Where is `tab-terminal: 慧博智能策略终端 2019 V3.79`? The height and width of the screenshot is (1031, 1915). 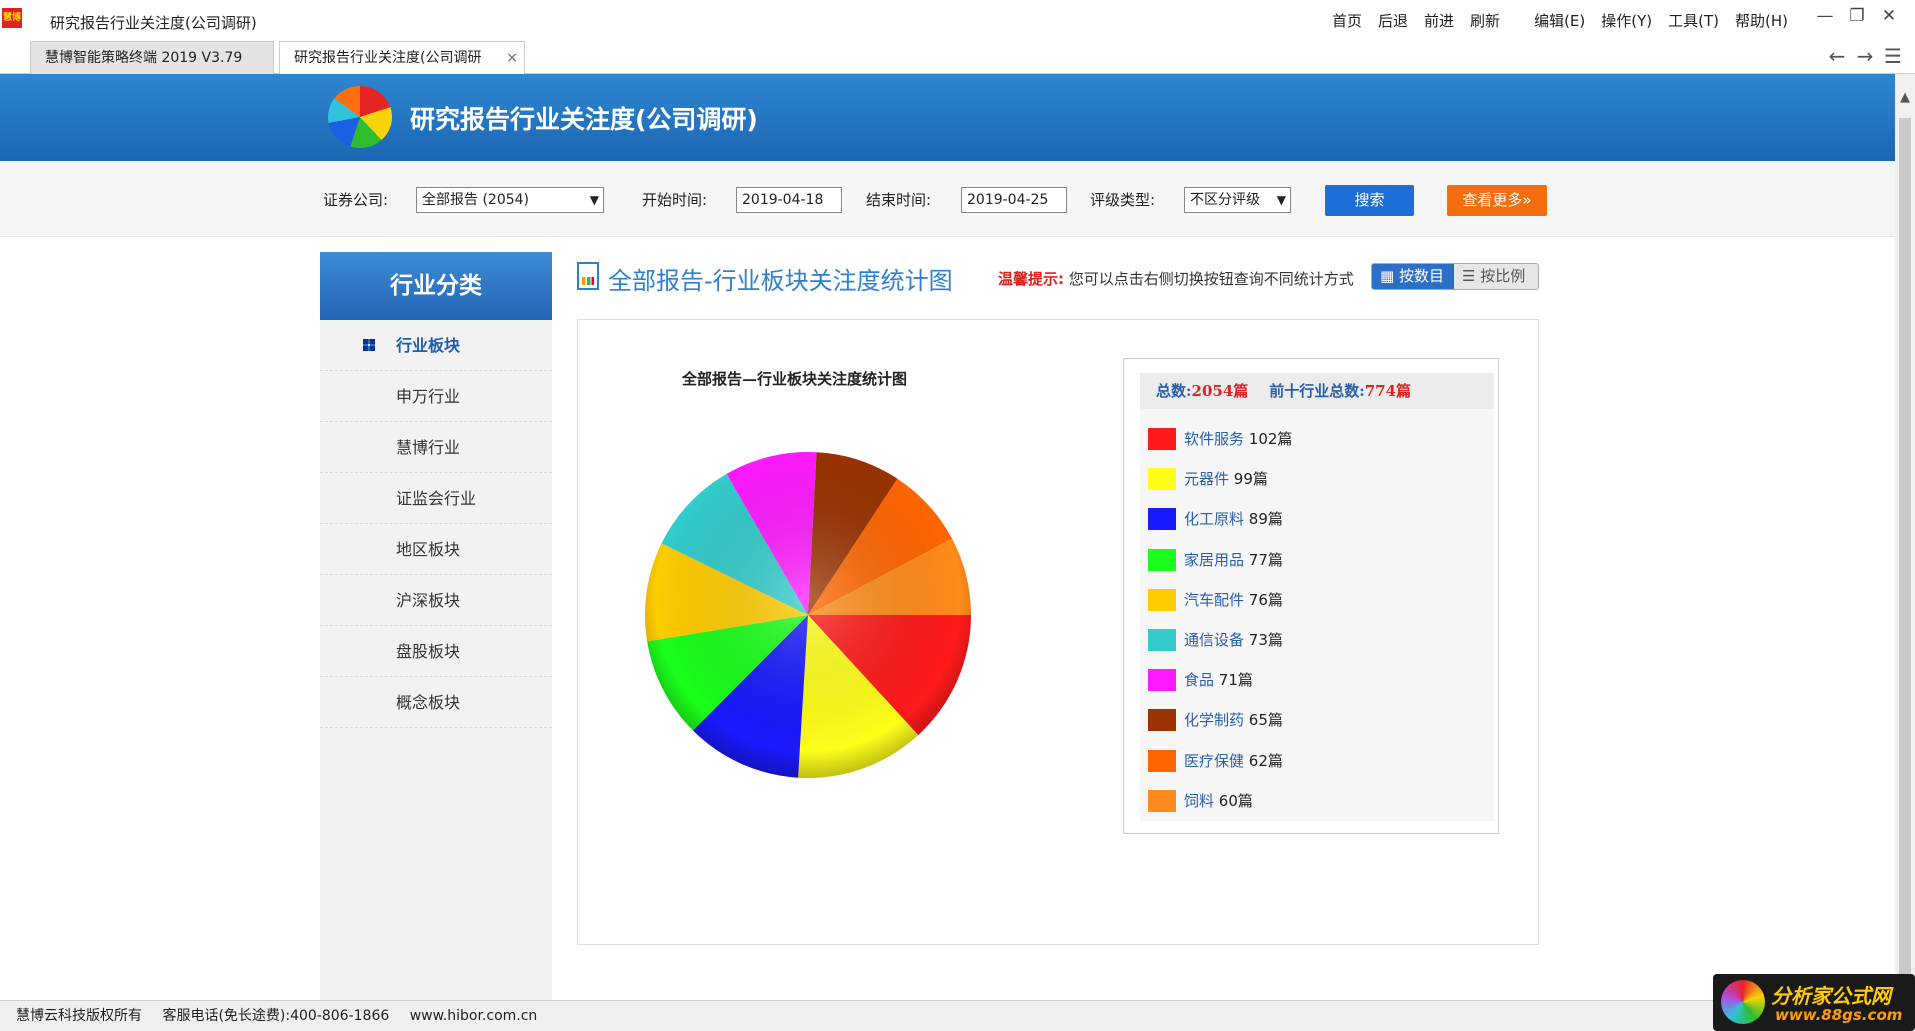 tab-terminal: 慧博智能策略终端 2019 V3.79 is located at coordinates (152, 57).